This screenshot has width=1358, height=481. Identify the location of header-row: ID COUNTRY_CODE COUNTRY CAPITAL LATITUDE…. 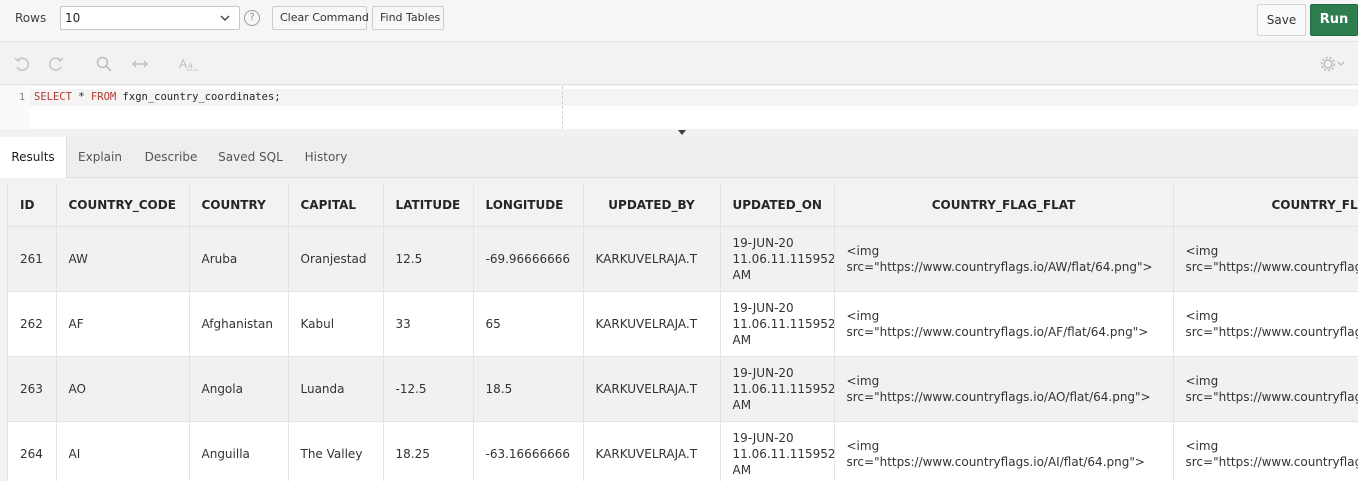
(683, 206).